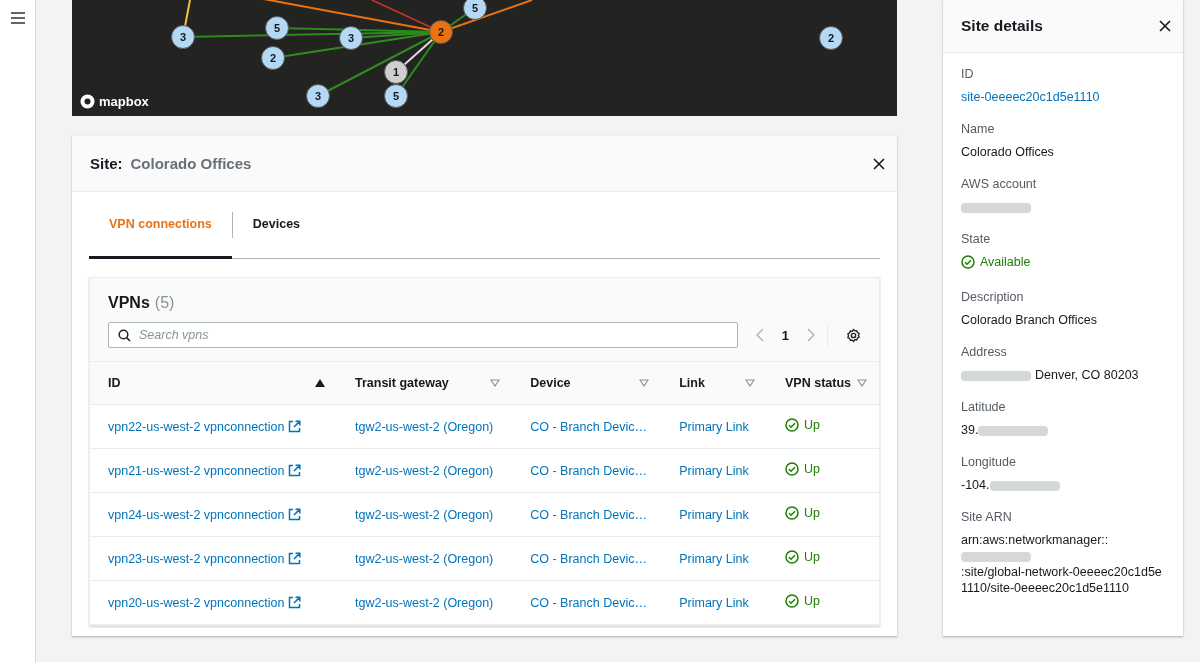 This screenshot has width=1200, height=662. What do you see at coordinates (196, 470) in the screenshot?
I see `vpn-link: vpn21-us-west-2 vpnconnection` at bounding box center [196, 470].